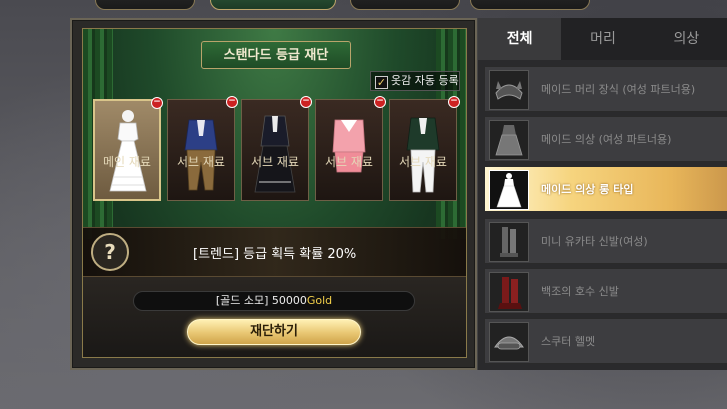  I want to click on list-item-selected: 메이드 의상 롱 타입, so click(605, 189).